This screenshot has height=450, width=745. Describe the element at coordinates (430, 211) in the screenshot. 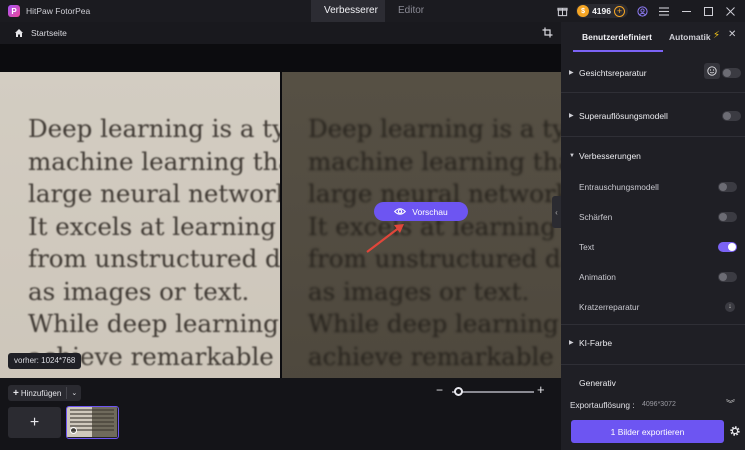

I see `preview-button-label: Vorschau` at that location.